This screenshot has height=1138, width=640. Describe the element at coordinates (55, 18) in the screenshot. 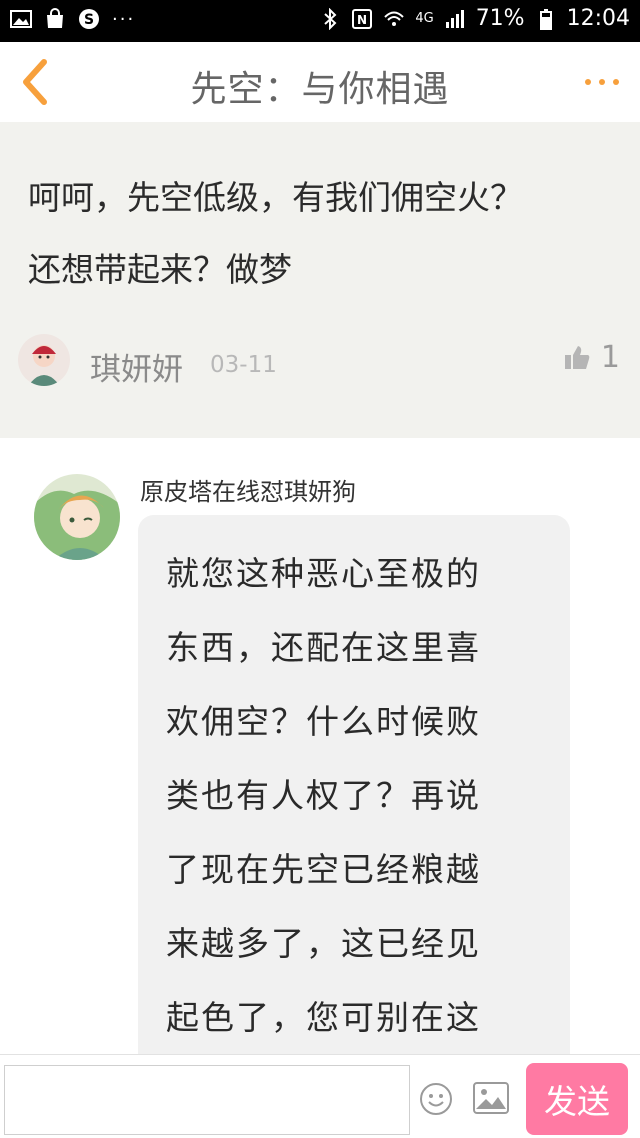

I see `shopping-bag-icon` at that location.